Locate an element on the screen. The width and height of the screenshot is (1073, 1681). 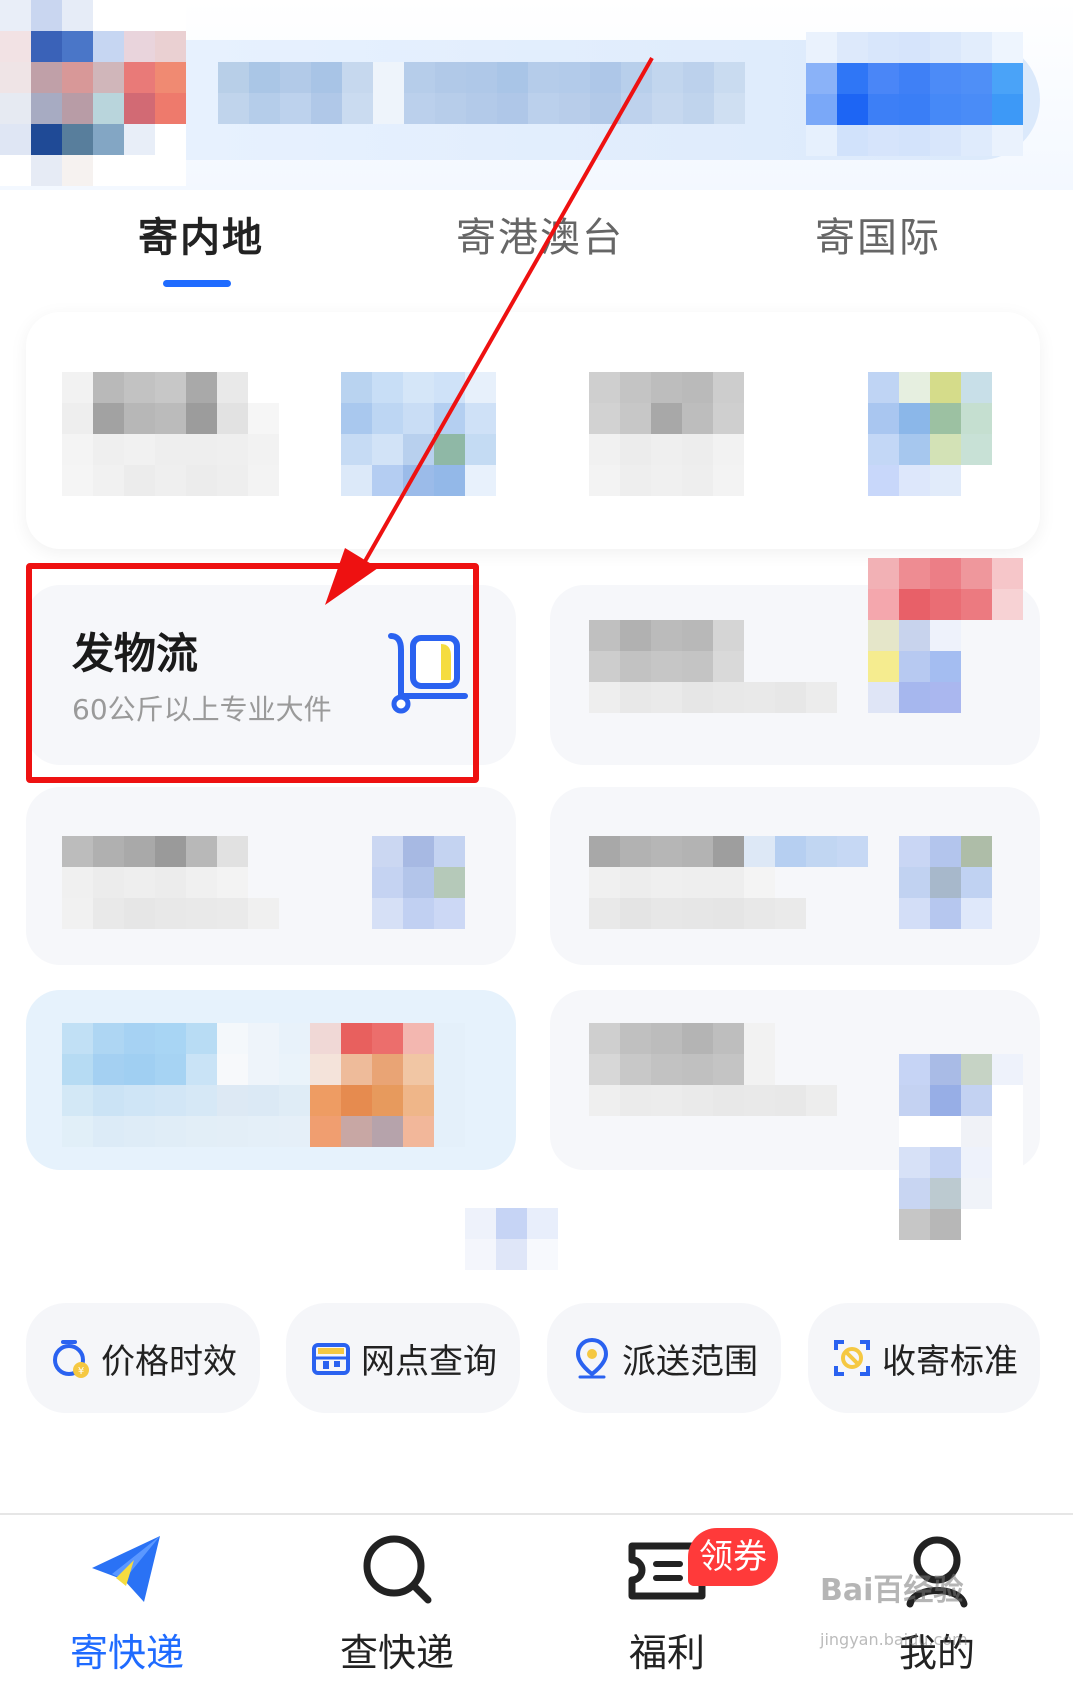
tab-hk-macau-taiwan: 寄港澳台 is located at coordinates (540, 234).